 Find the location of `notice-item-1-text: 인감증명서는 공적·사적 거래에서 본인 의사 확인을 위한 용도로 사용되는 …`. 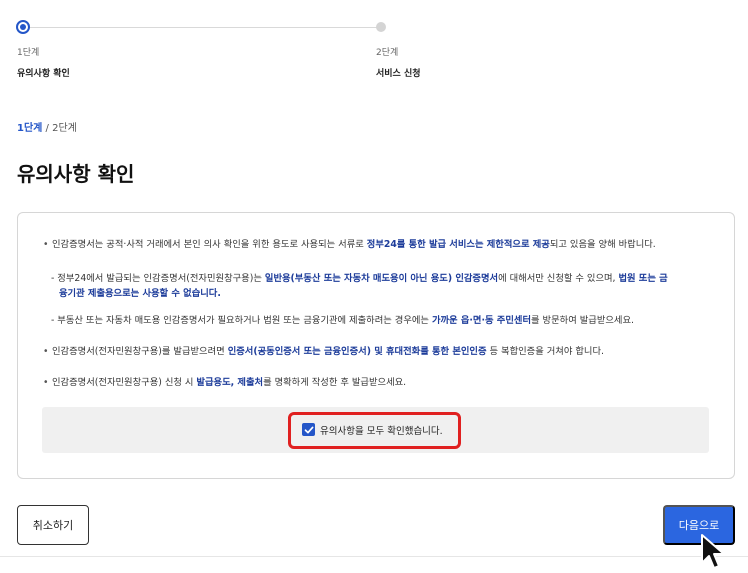

notice-item-1-text: 인감증명서는 공적·사적 거래에서 본인 의사 확인을 위한 용도로 사용되는 … is located at coordinates (209, 244).